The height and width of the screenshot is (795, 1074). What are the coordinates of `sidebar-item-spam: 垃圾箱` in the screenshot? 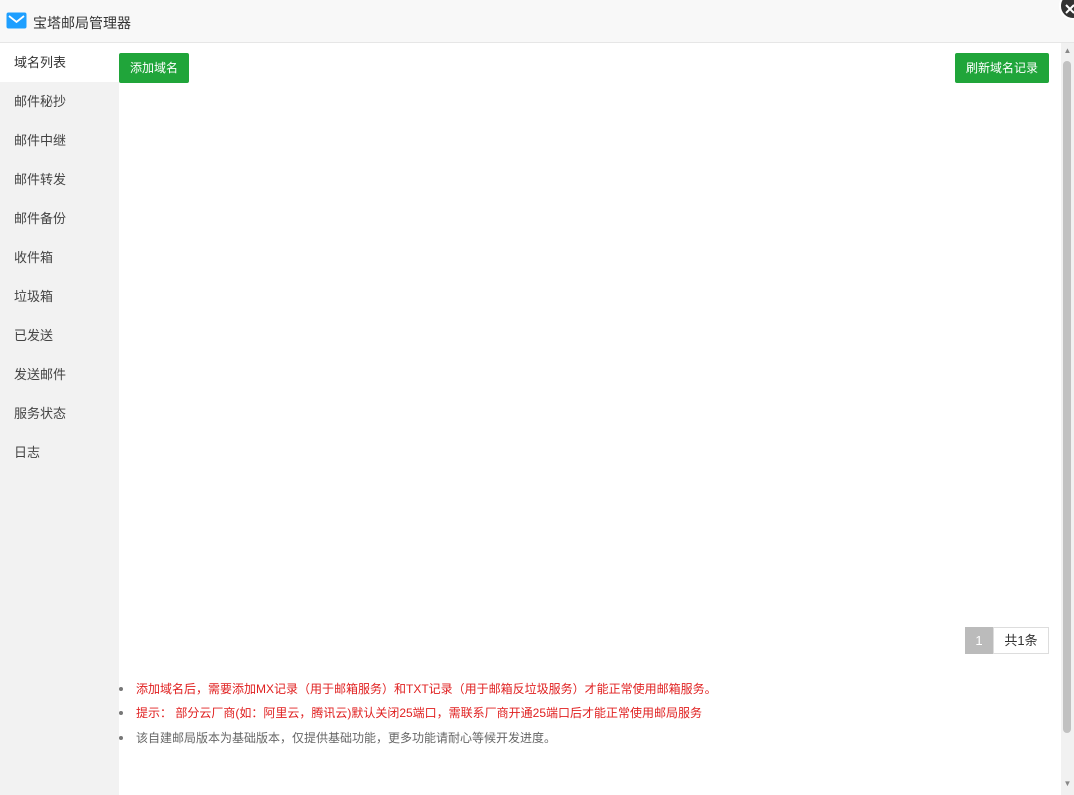 It's located at (59, 296).